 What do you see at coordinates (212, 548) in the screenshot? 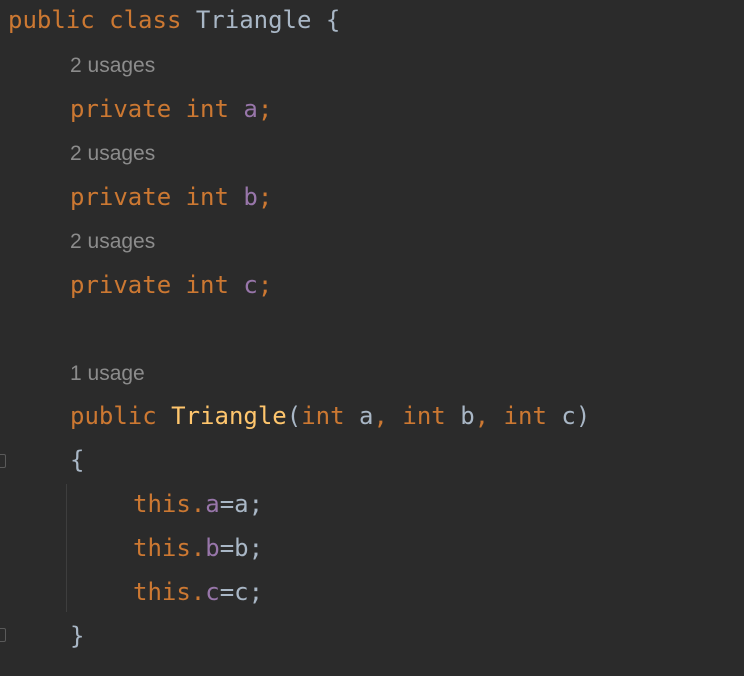
I see `field-ref-b: b` at bounding box center [212, 548].